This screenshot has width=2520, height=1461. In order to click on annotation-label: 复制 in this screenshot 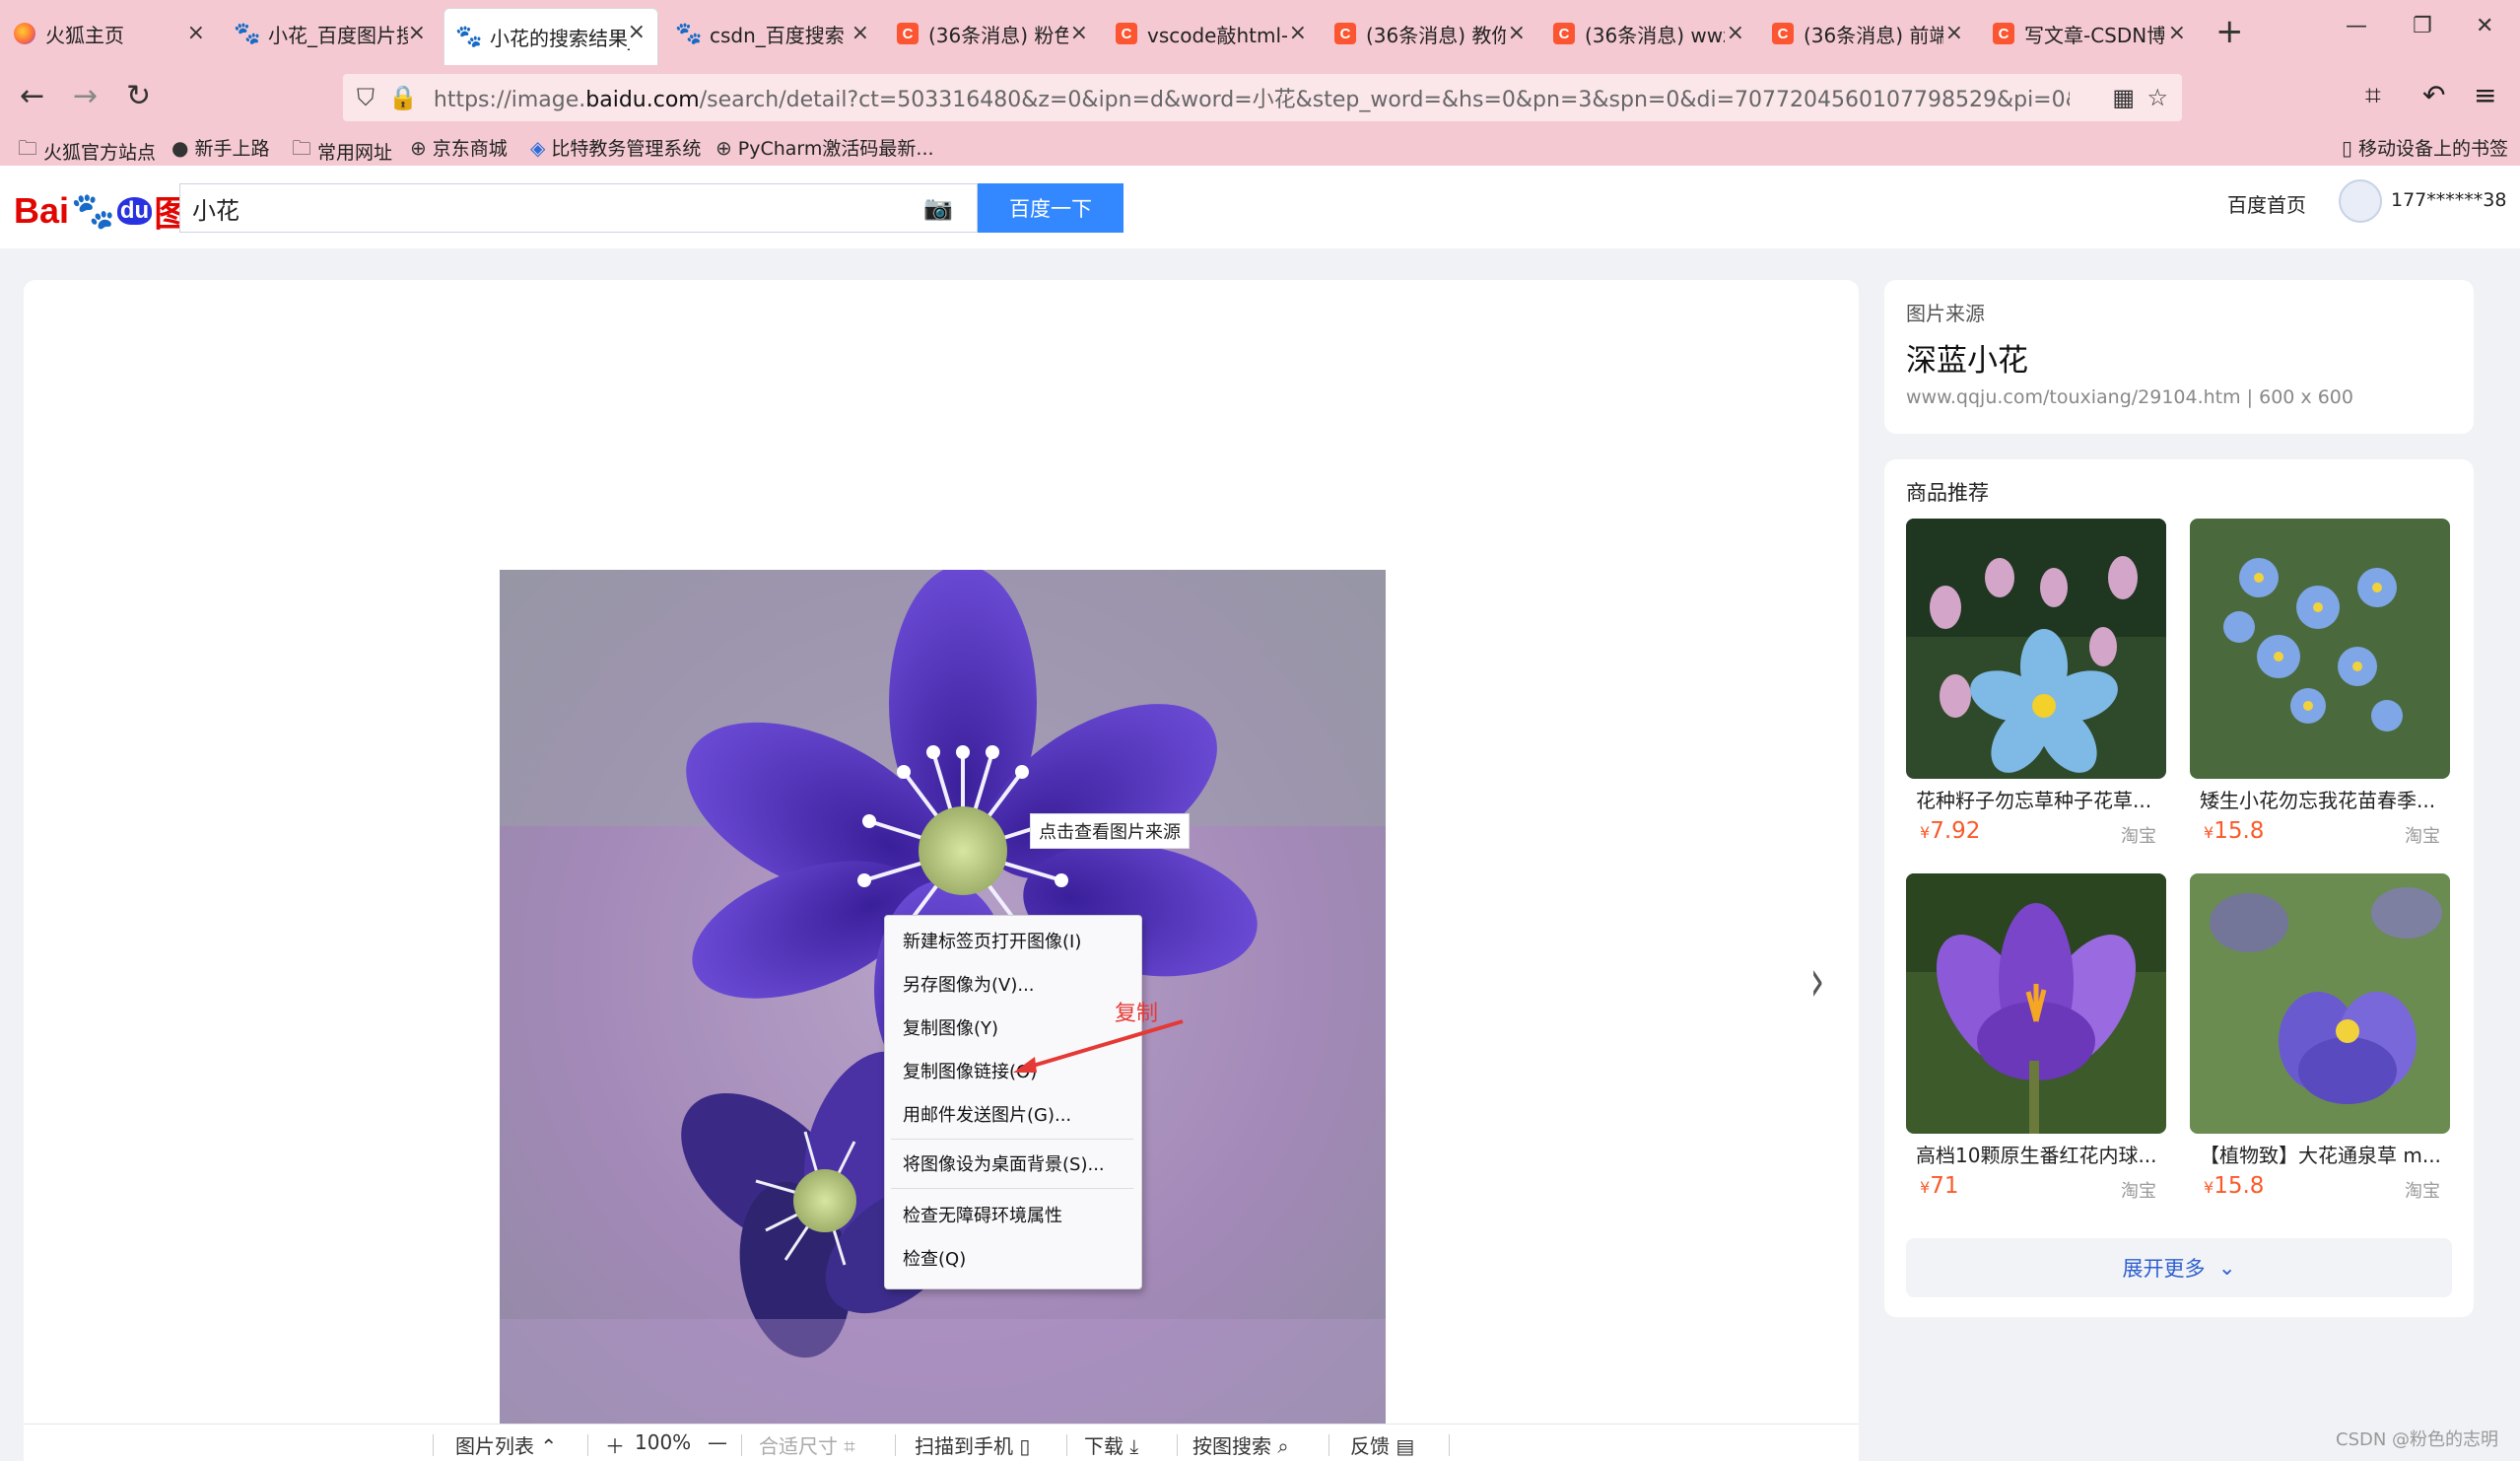, I will do `click(1137, 1014)`.